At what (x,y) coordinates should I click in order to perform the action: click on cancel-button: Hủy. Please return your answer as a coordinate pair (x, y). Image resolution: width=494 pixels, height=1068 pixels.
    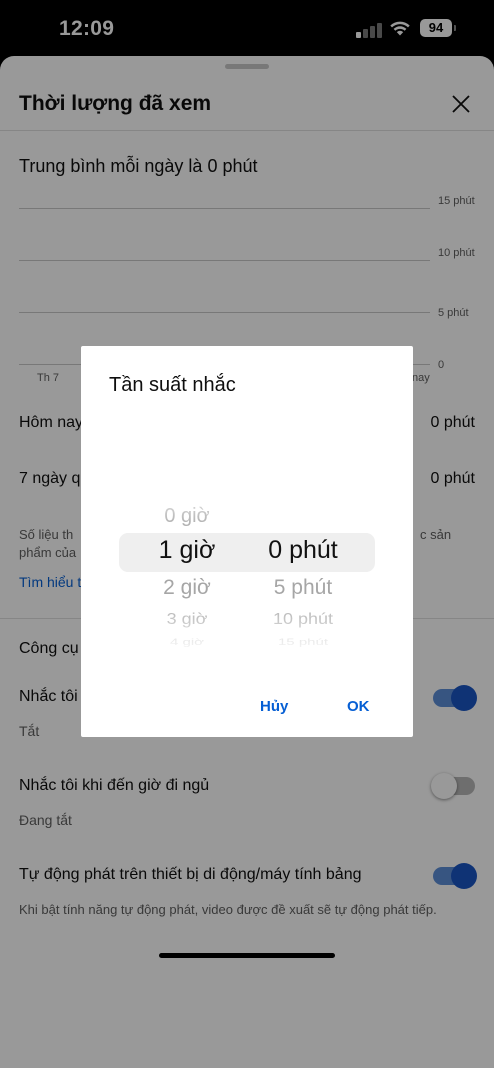
    Looking at the image, I should click on (274, 706).